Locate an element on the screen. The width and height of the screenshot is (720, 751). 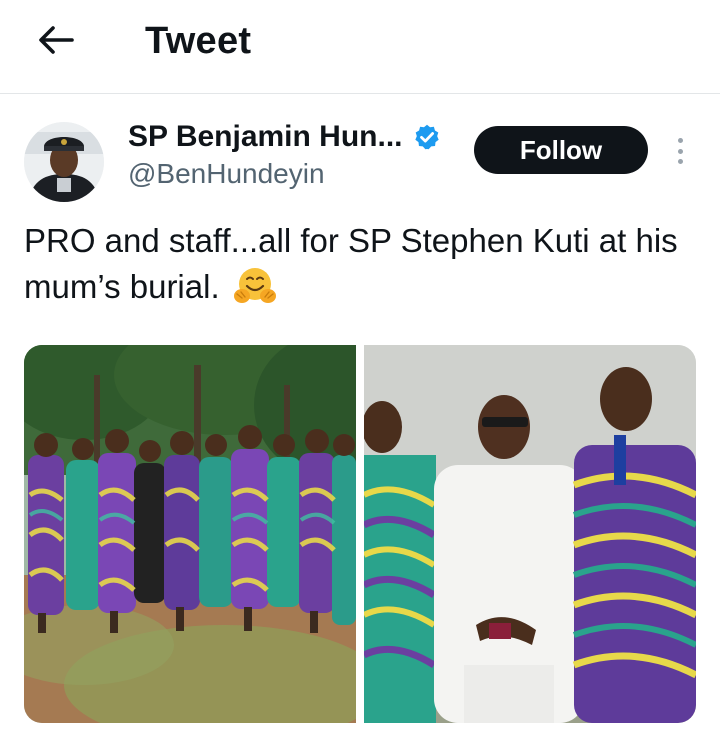
verified-badge-icon is located at coordinates (426, 137).